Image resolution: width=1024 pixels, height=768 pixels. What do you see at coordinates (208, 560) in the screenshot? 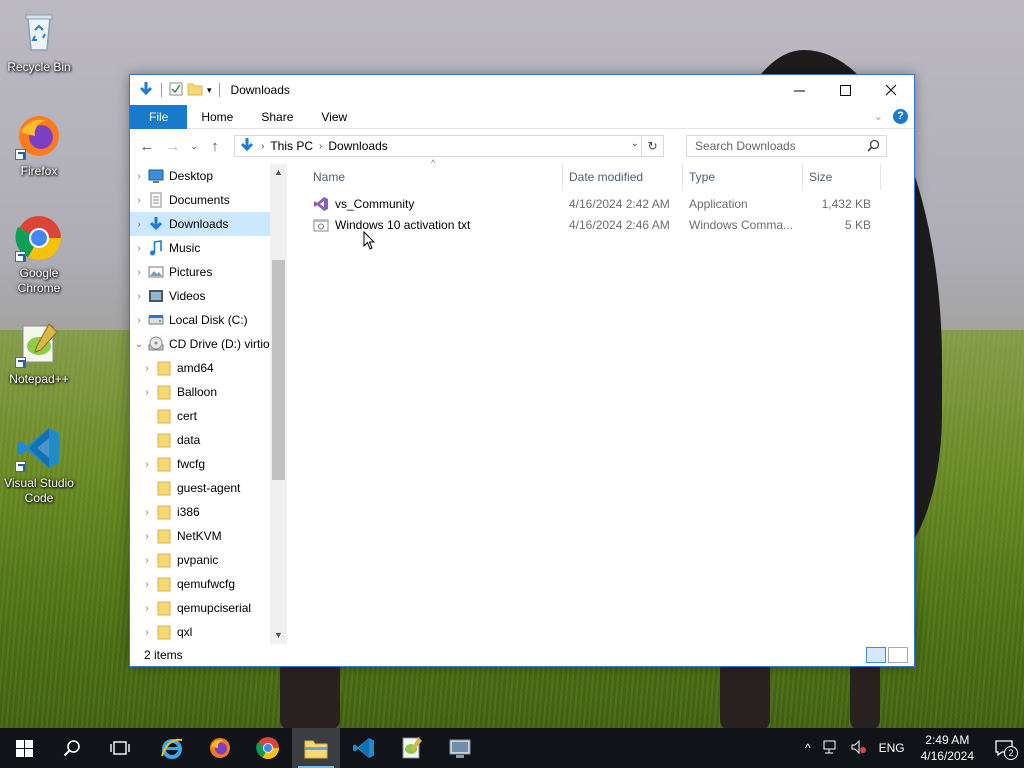
I see `nav-item-pvpanic: › pvpanic` at bounding box center [208, 560].